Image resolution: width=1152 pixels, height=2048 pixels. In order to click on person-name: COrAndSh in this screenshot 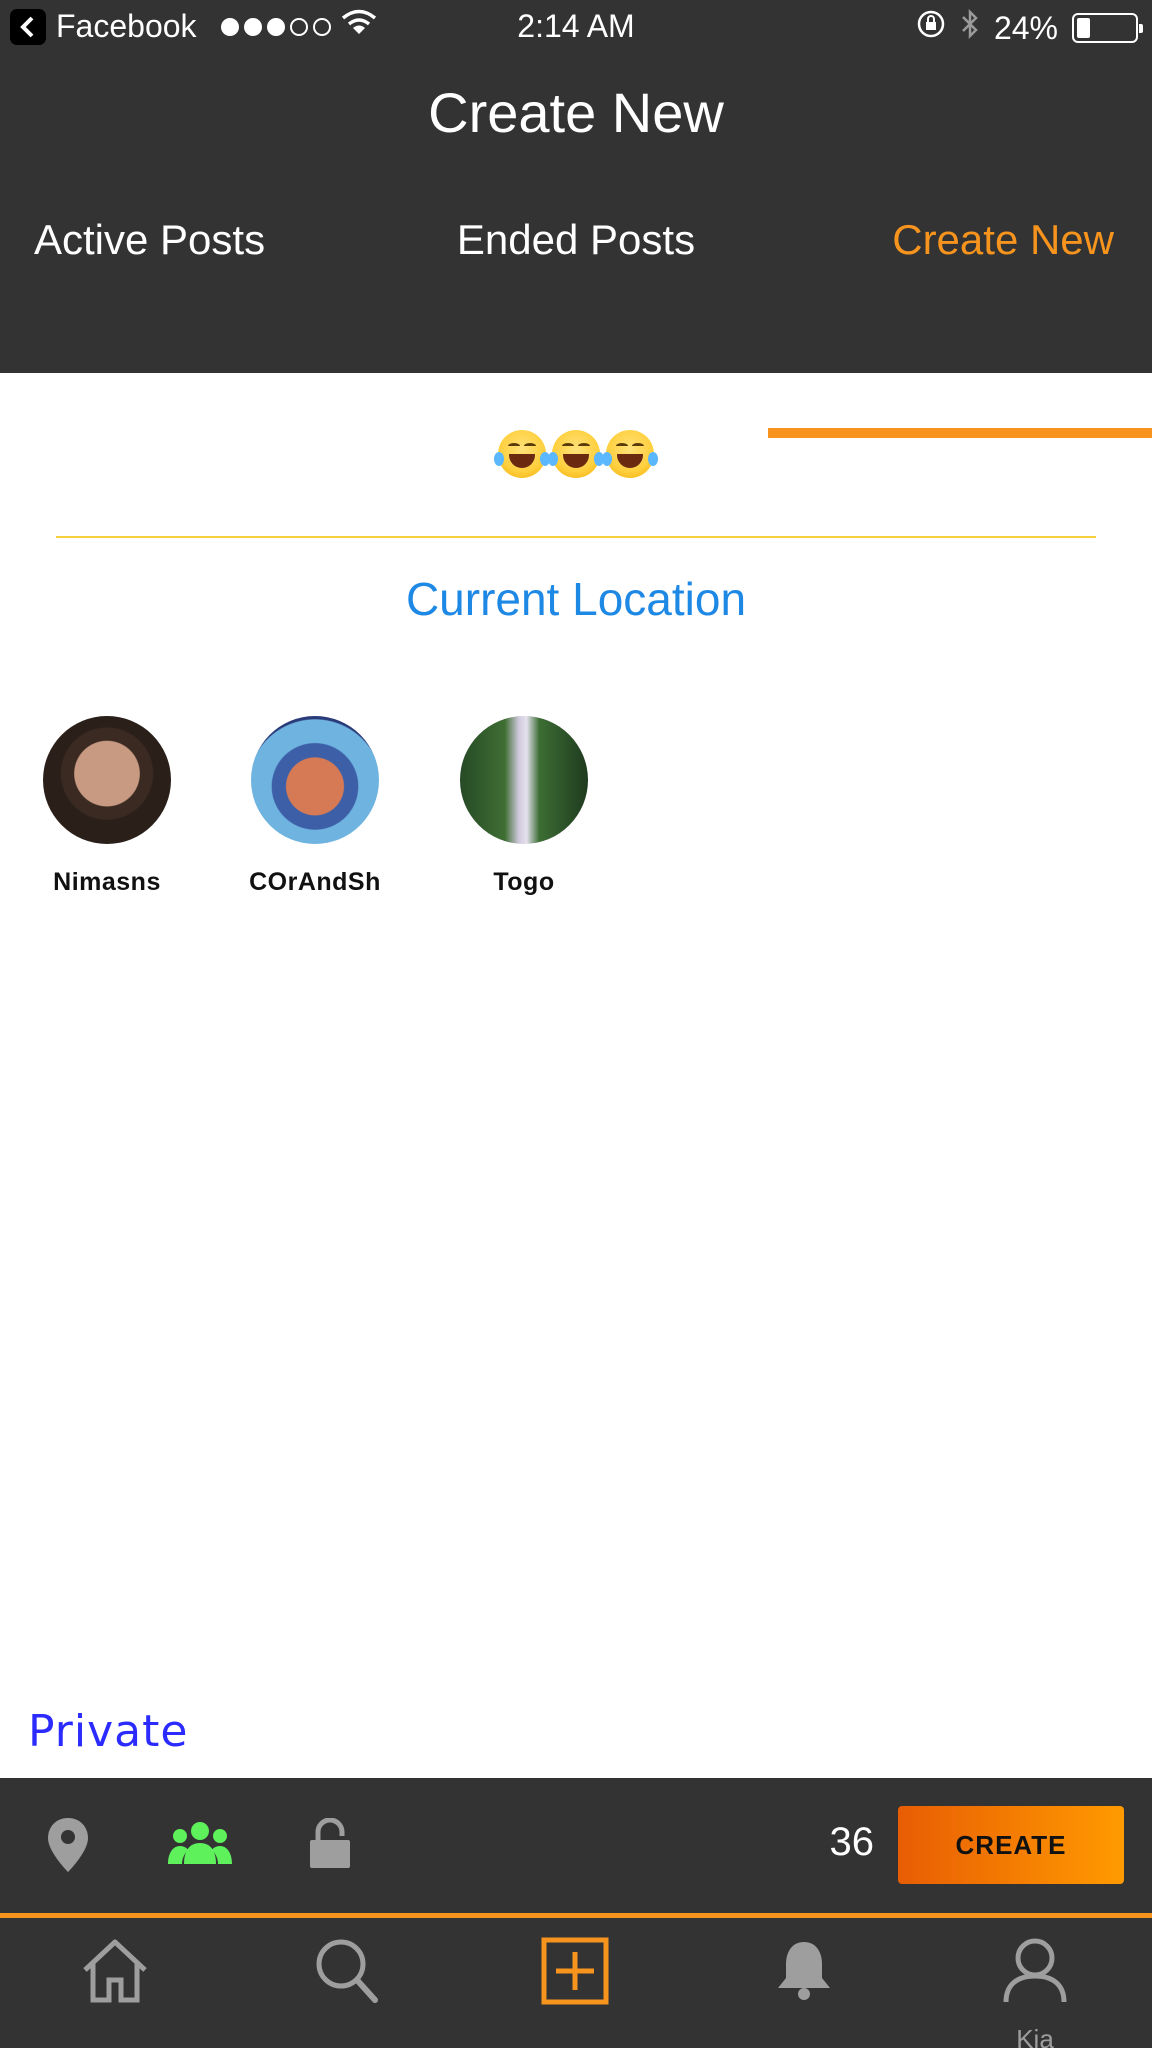, I will do `click(315, 882)`.